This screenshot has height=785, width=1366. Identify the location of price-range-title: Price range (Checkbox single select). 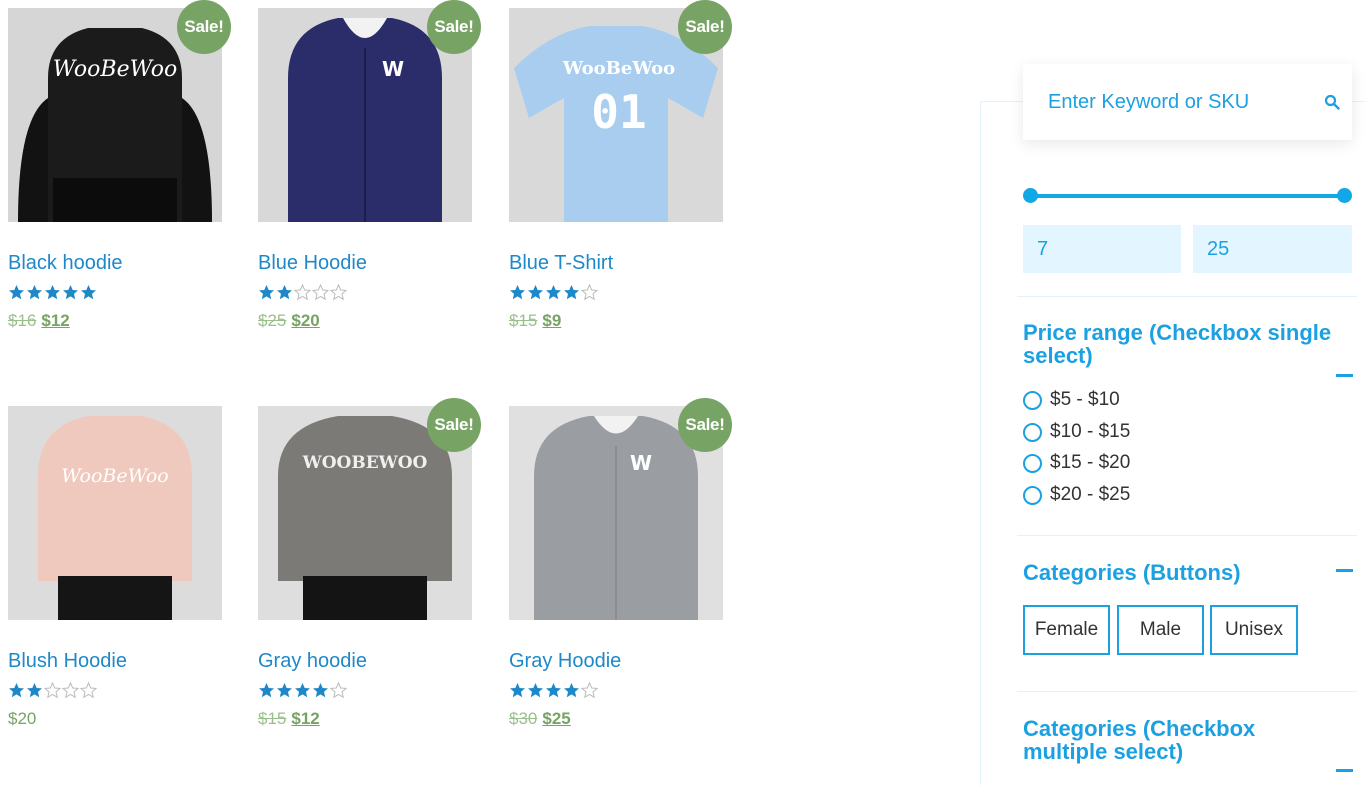
(1178, 344).